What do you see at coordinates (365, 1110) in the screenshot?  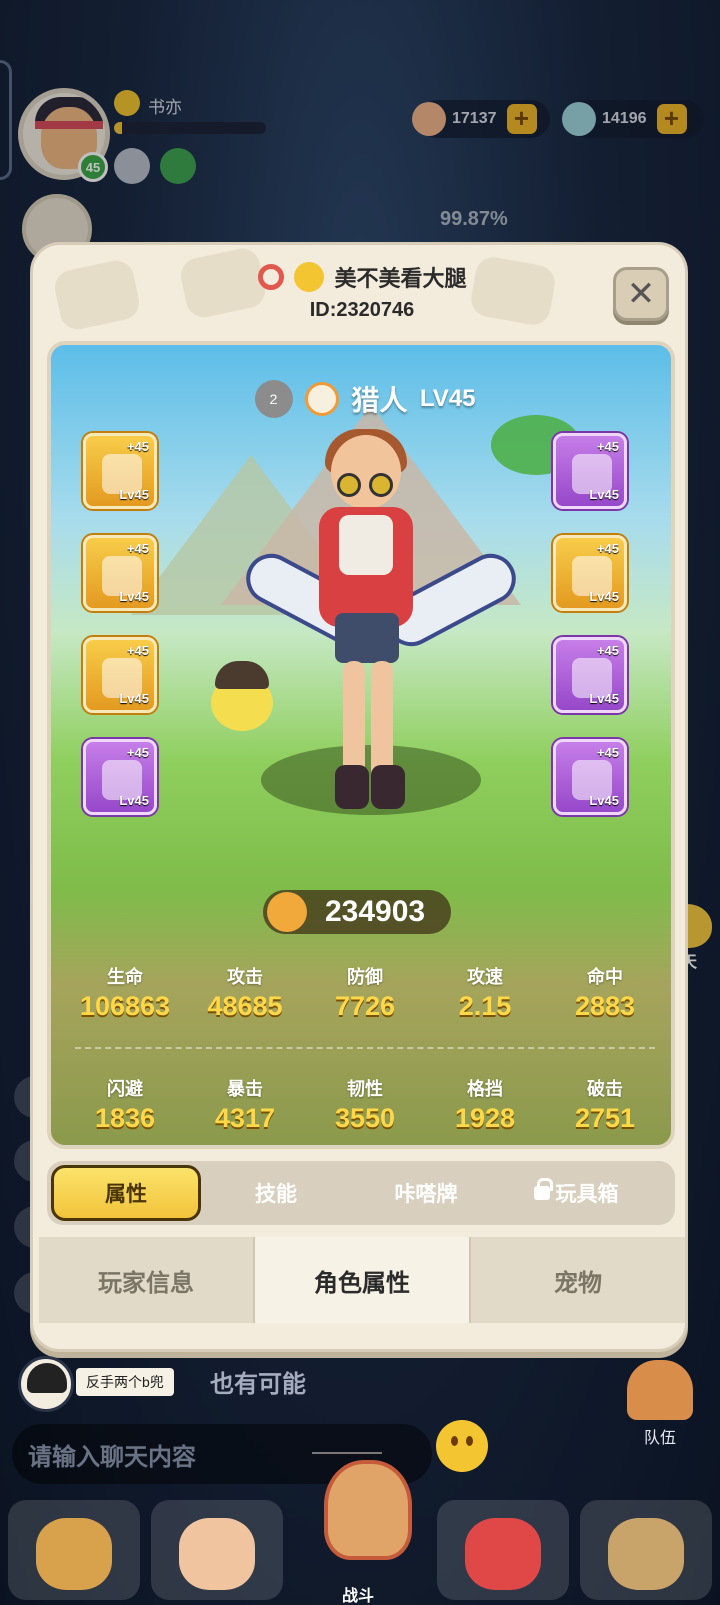 I see `stat-toughness: 韧性 3550` at bounding box center [365, 1110].